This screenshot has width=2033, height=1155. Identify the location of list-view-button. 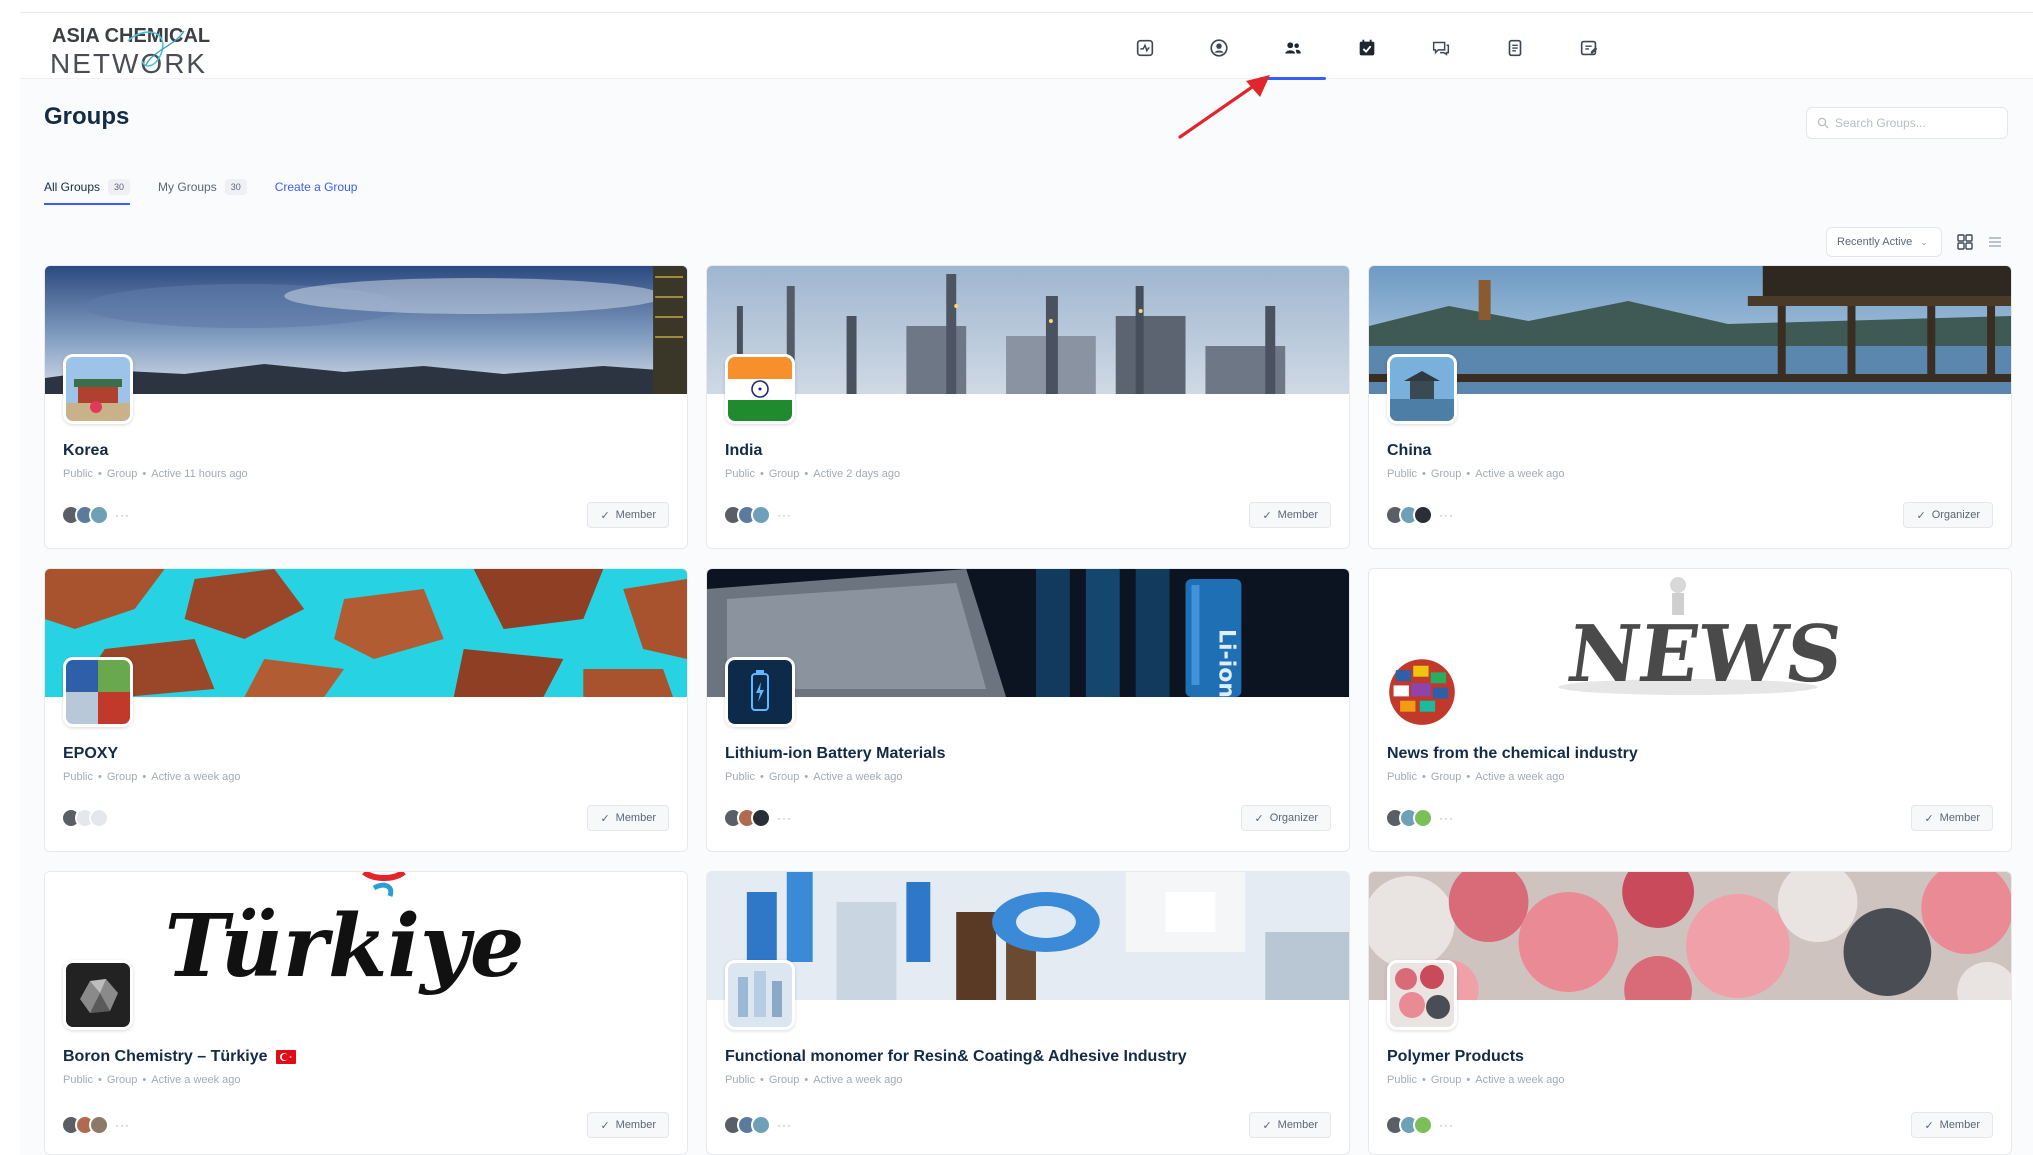
(1995, 242).